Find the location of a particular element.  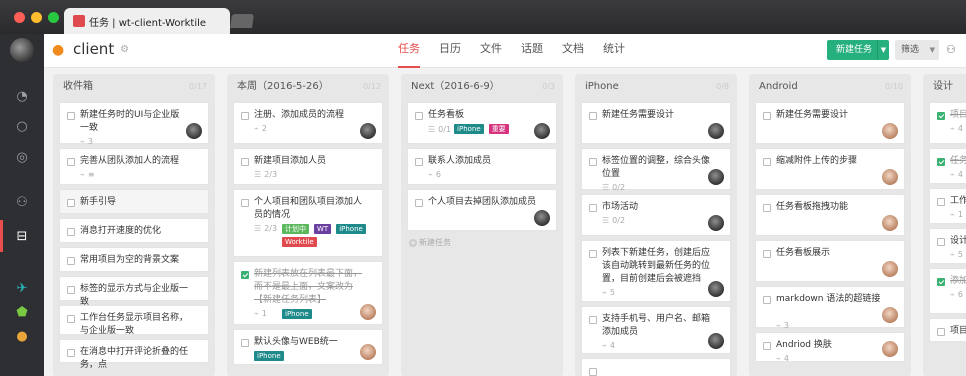

task-card: 任务看板展示 is located at coordinates (830, 261).